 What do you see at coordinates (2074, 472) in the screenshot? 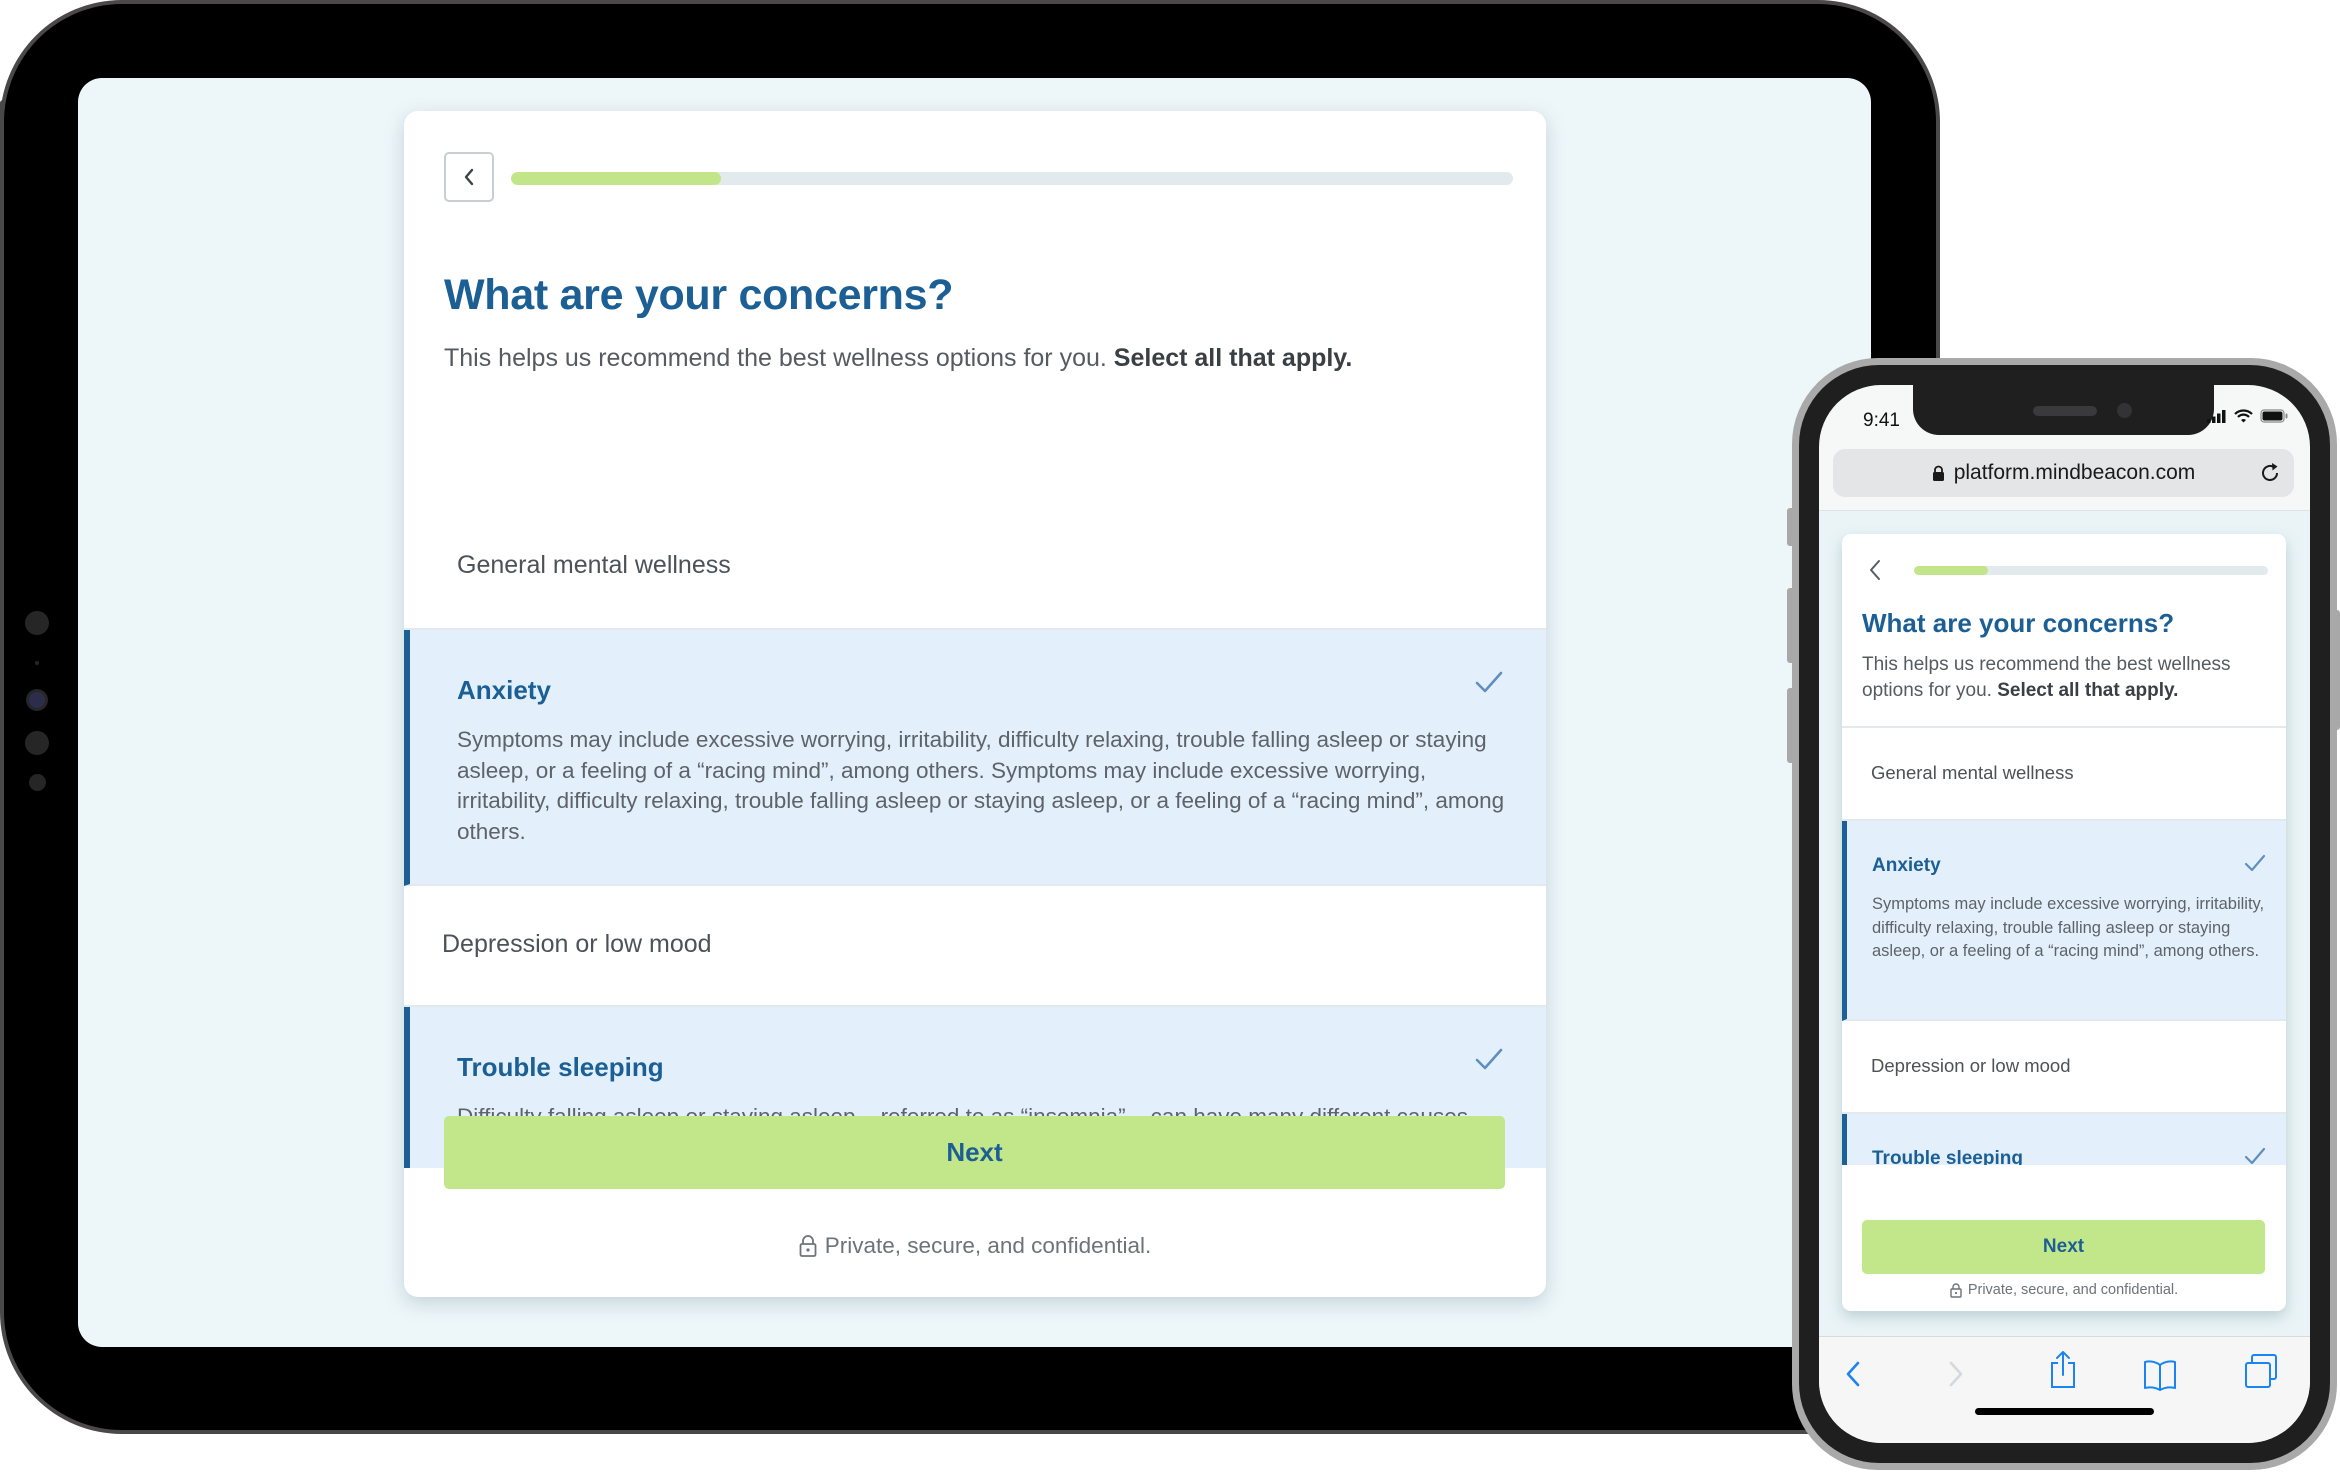
I see `url-text: platform.mindbeacon.com` at bounding box center [2074, 472].